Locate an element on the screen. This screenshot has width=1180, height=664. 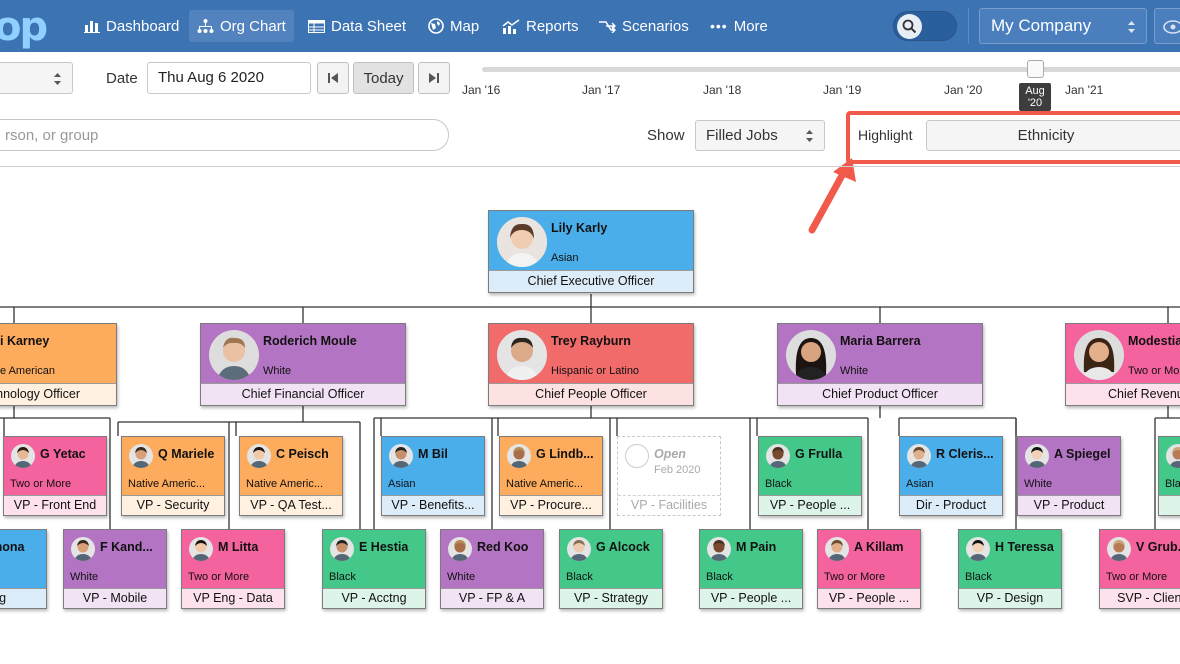
org-card-level2: i Karney e American hnology Officer is located at coordinates (58, 364).